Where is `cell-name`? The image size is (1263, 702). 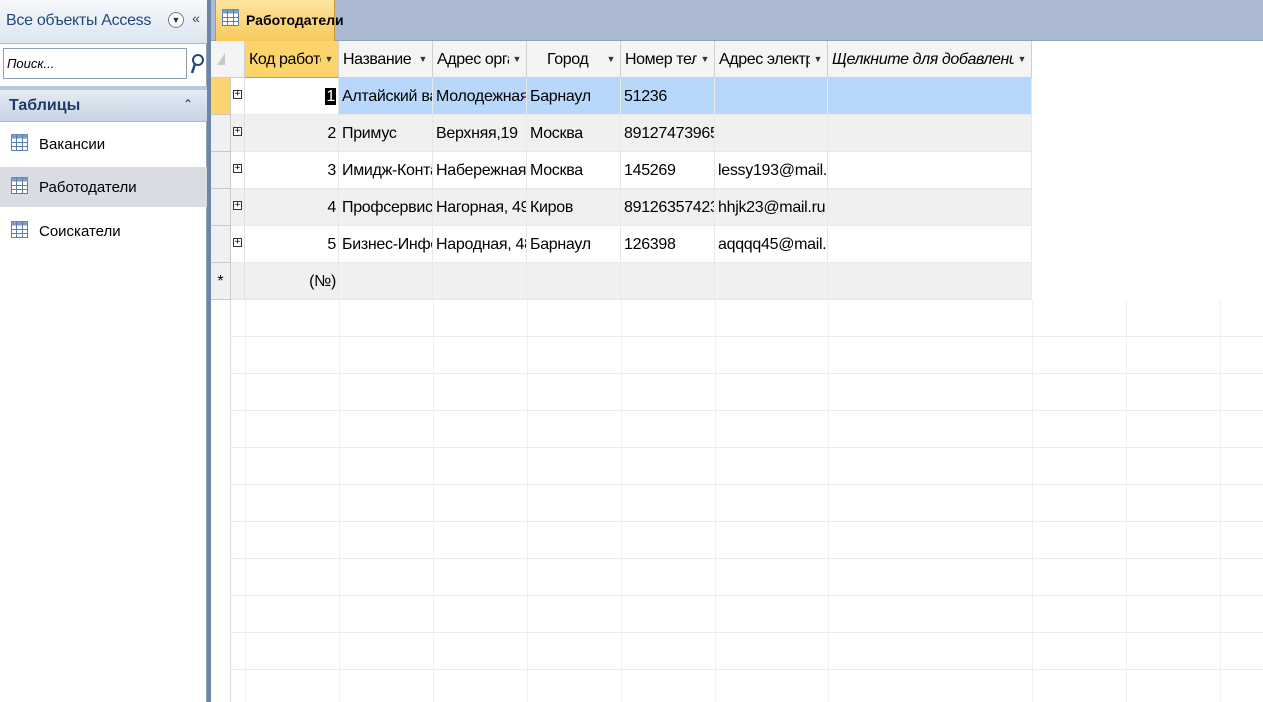 cell-name is located at coordinates (386, 281).